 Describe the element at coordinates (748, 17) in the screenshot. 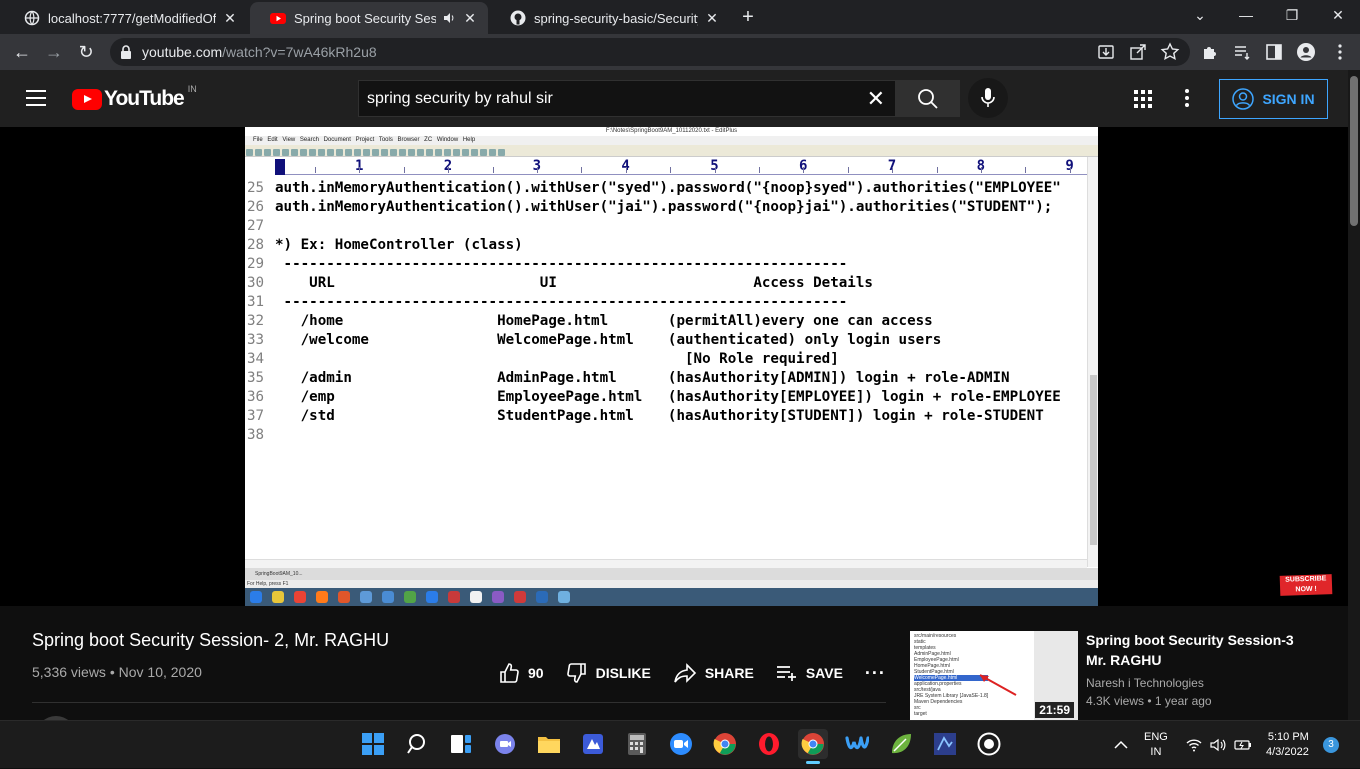

I see `new-tab-button: +` at that location.